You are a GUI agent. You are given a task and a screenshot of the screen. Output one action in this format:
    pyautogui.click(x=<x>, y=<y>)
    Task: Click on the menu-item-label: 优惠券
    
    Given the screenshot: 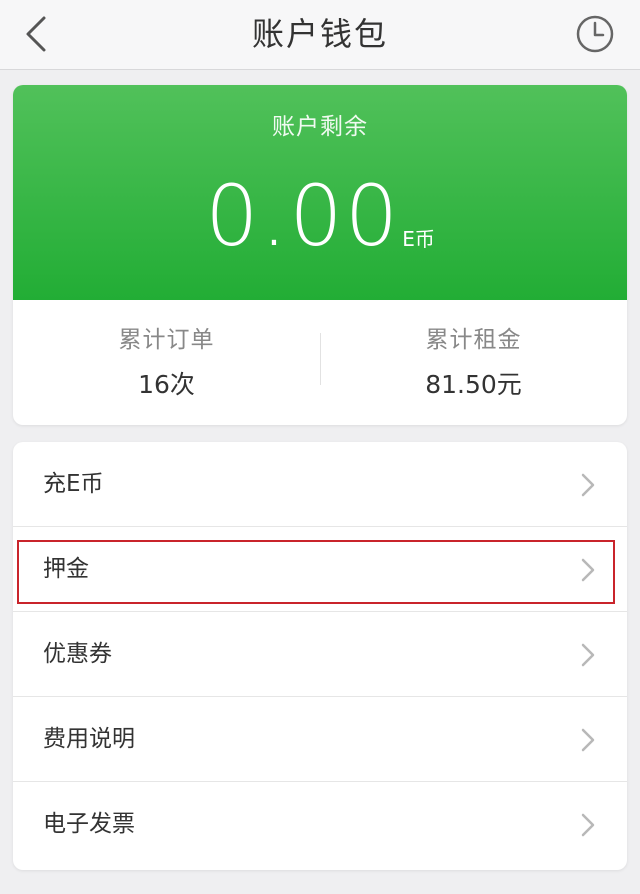 What is the action you would take?
    pyautogui.click(x=77, y=654)
    